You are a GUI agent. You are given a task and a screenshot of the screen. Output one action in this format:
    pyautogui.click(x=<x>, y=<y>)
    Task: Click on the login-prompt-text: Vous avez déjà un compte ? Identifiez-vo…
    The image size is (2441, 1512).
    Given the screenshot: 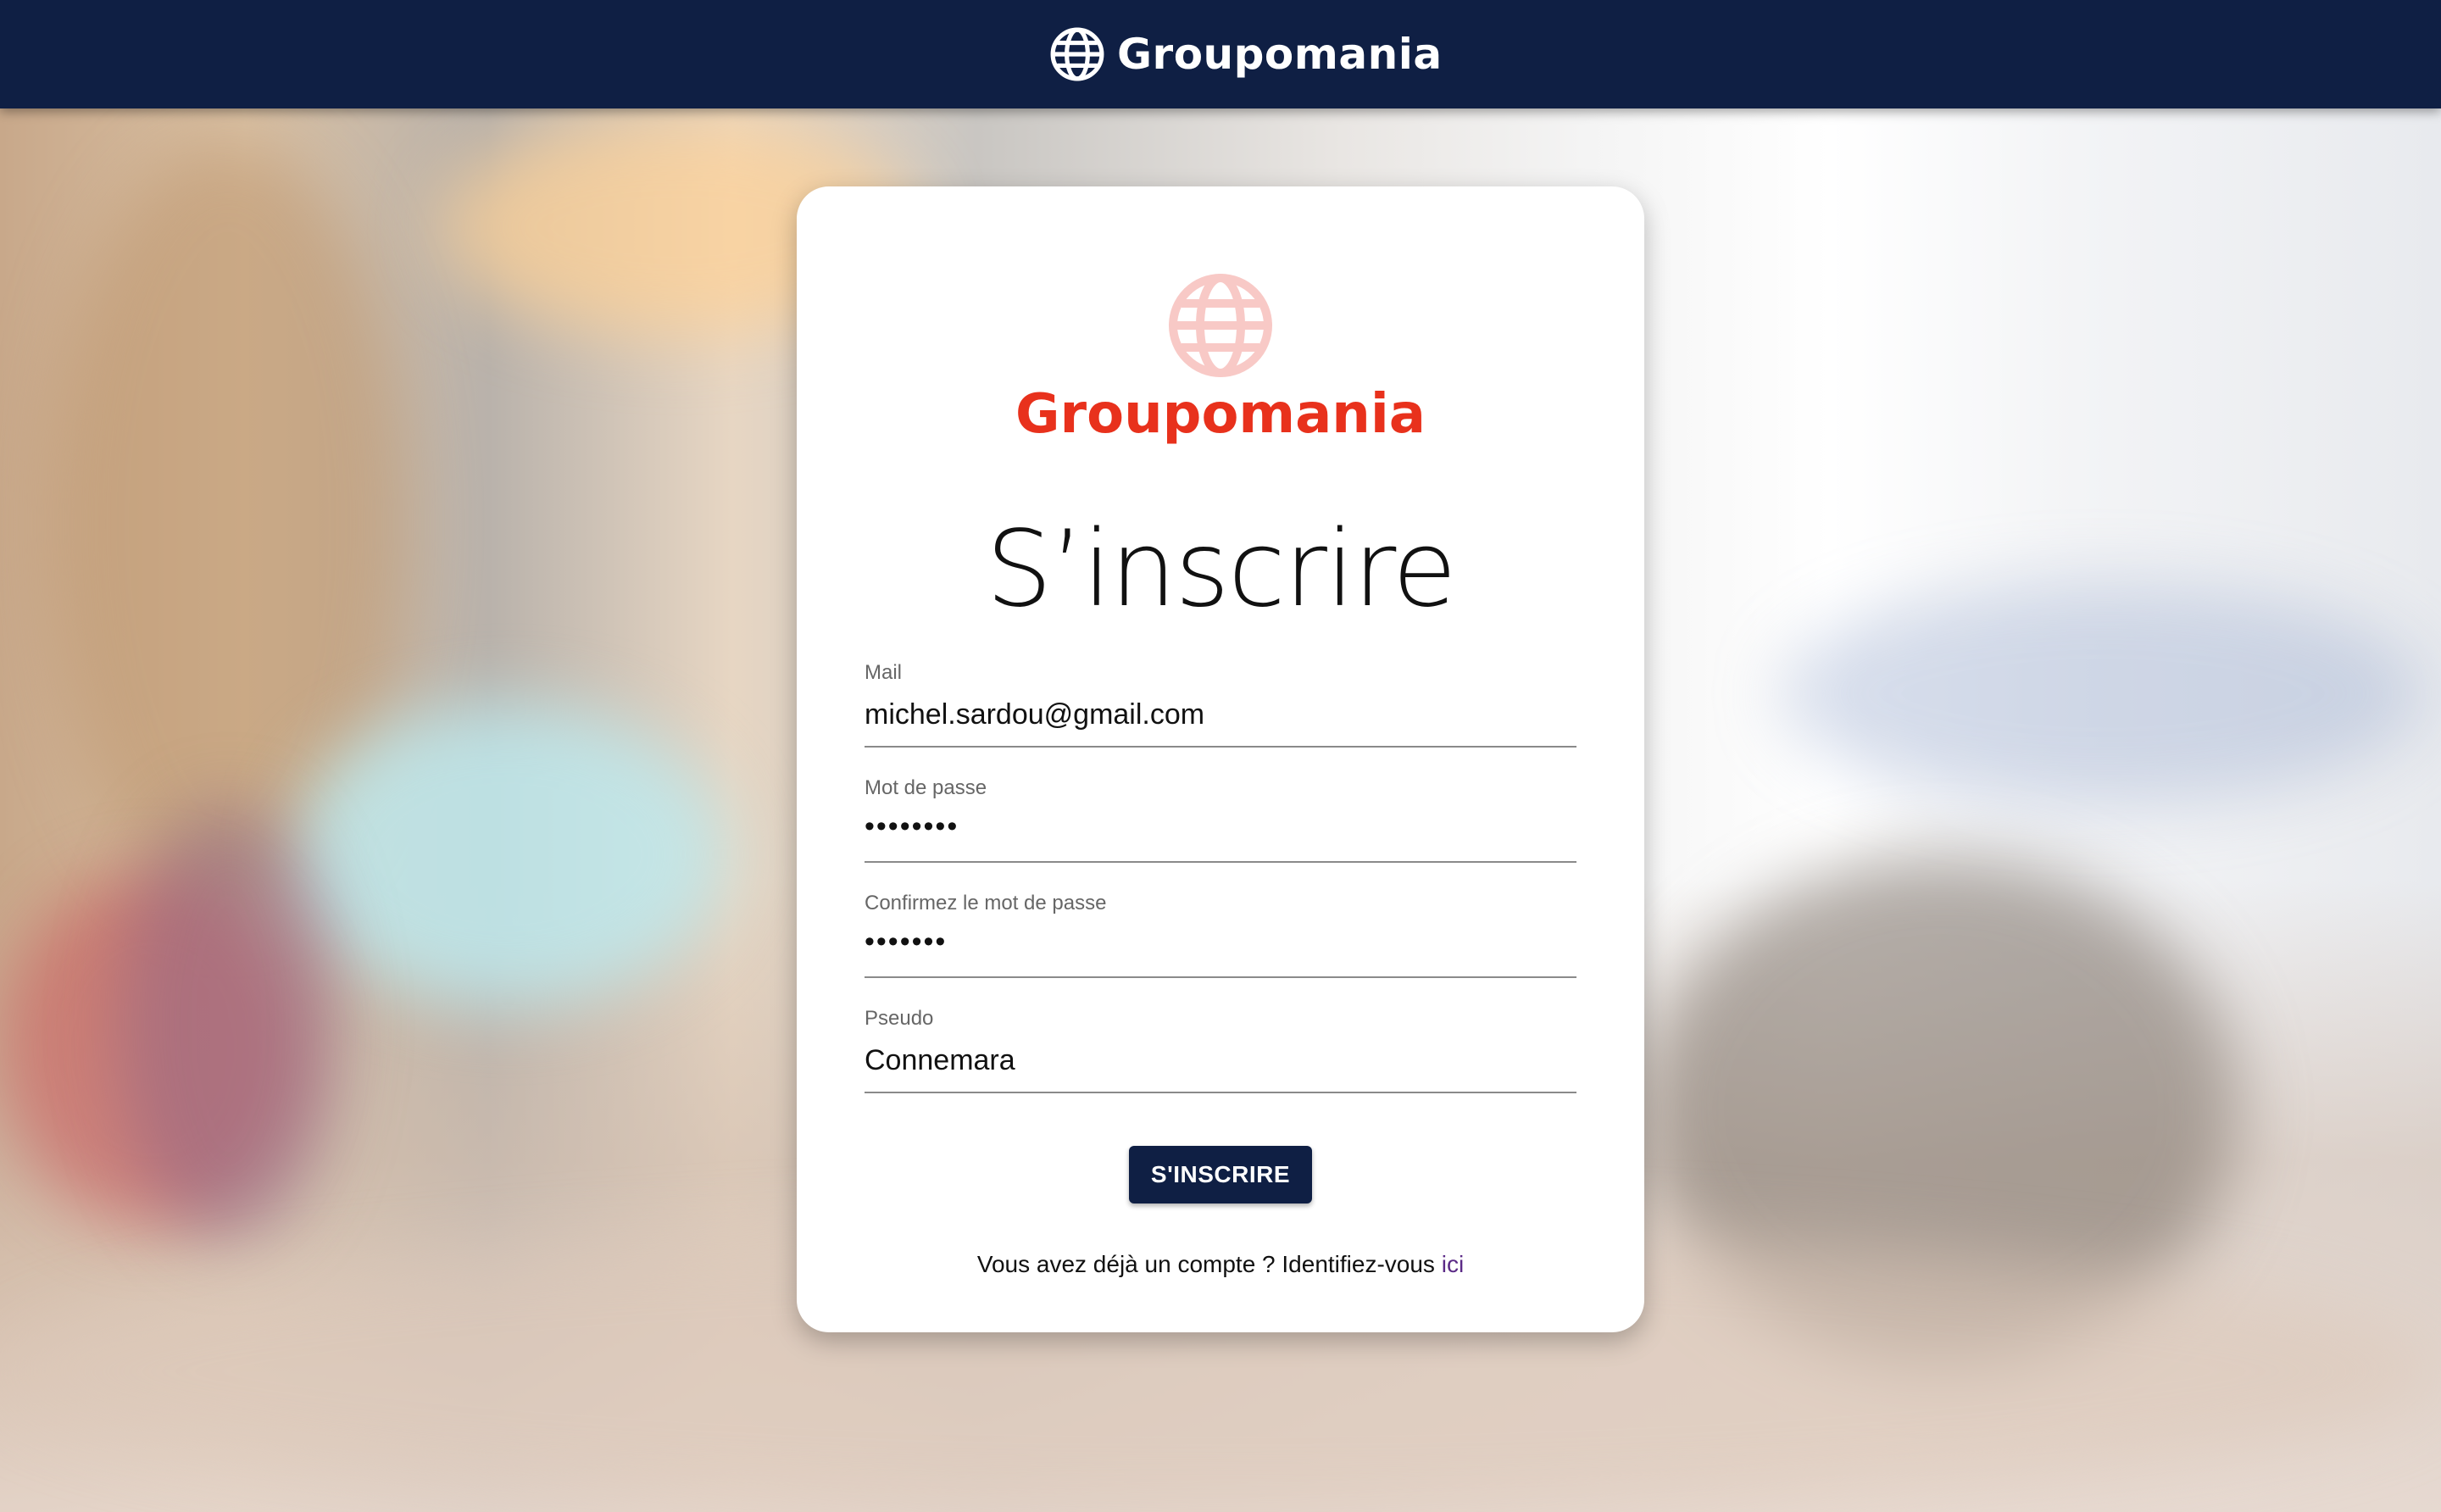 What is the action you would take?
    pyautogui.click(x=1206, y=1264)
    